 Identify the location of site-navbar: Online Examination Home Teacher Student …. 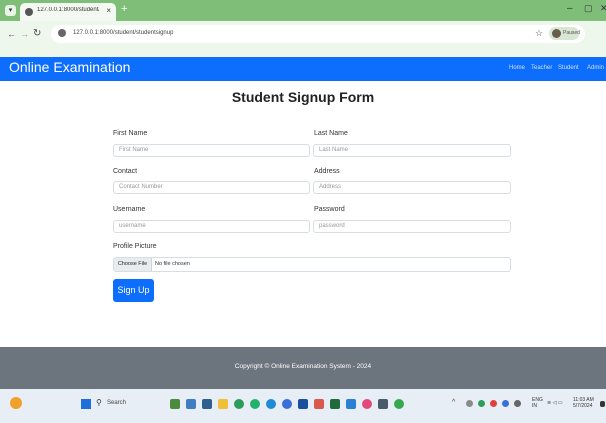
(303, 69).